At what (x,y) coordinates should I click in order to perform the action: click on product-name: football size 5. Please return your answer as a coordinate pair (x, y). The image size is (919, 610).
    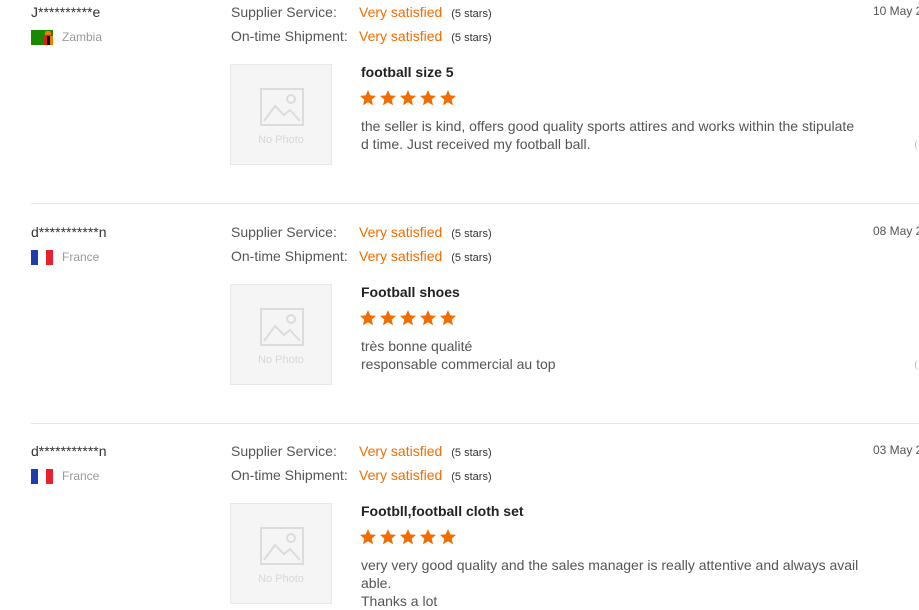
    Looking at the image, I should click on (407, 72).